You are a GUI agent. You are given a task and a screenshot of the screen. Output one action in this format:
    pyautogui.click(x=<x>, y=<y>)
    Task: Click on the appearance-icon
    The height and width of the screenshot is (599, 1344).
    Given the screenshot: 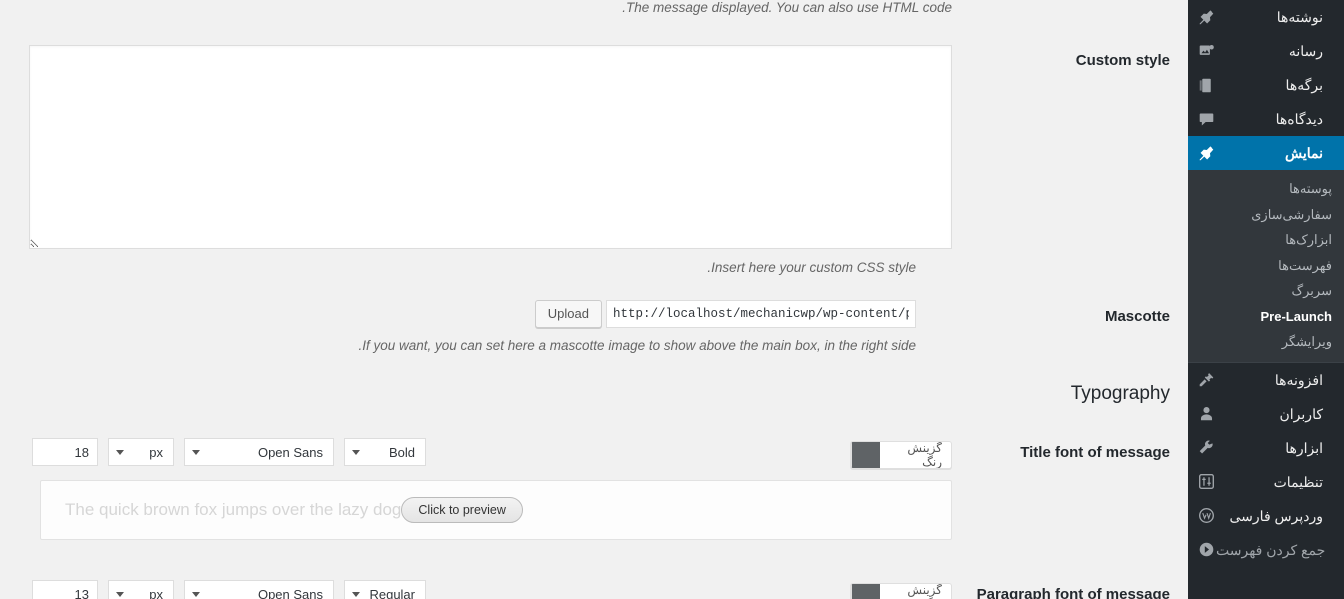 What is the action you would take?
    pyautogui.click(x=1206, y=153)
    